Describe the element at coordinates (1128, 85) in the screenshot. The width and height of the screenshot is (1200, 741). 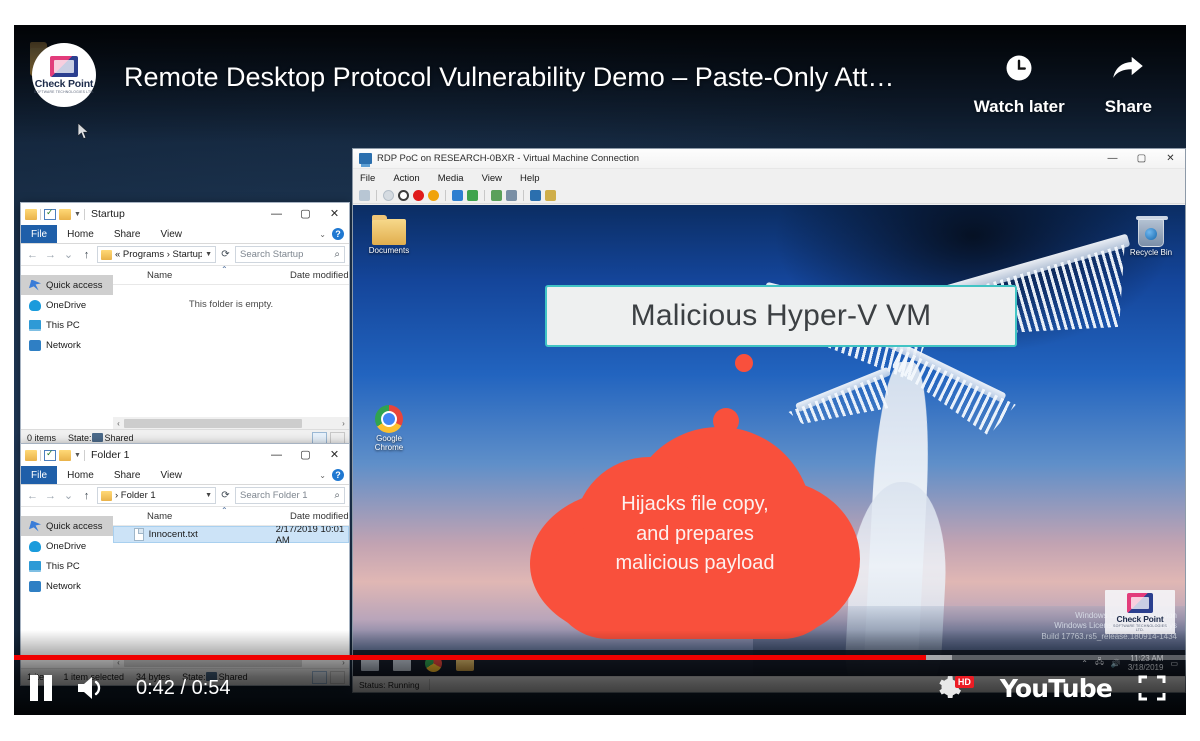
I see `share-button: Share` at that location.